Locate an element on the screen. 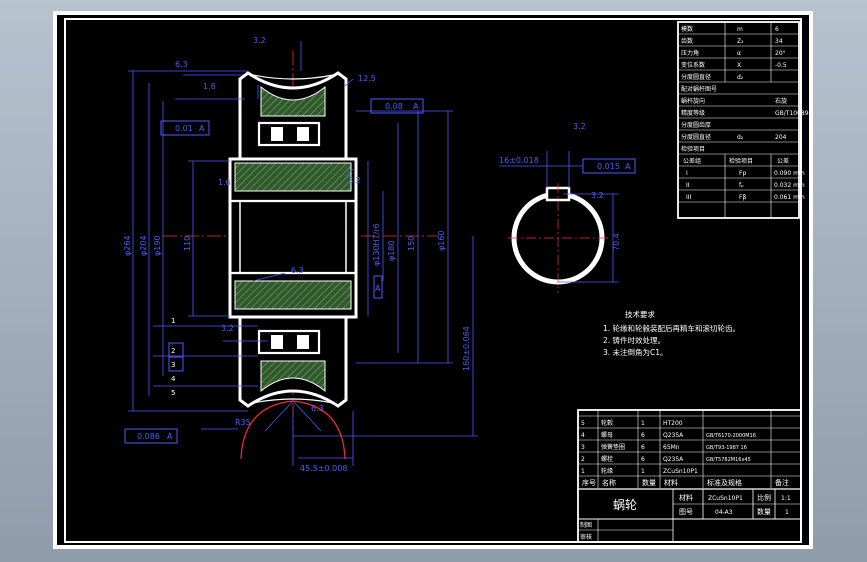  datum-3: A is located at coordinates (170, 436).